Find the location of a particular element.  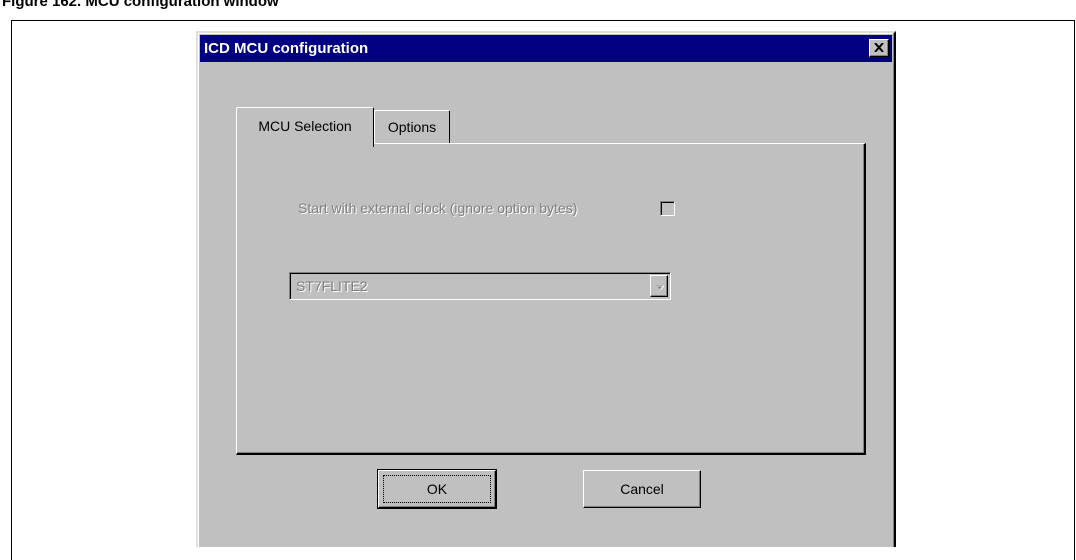

mcu-select-dropdown-button is located at coordinates (659, 286).